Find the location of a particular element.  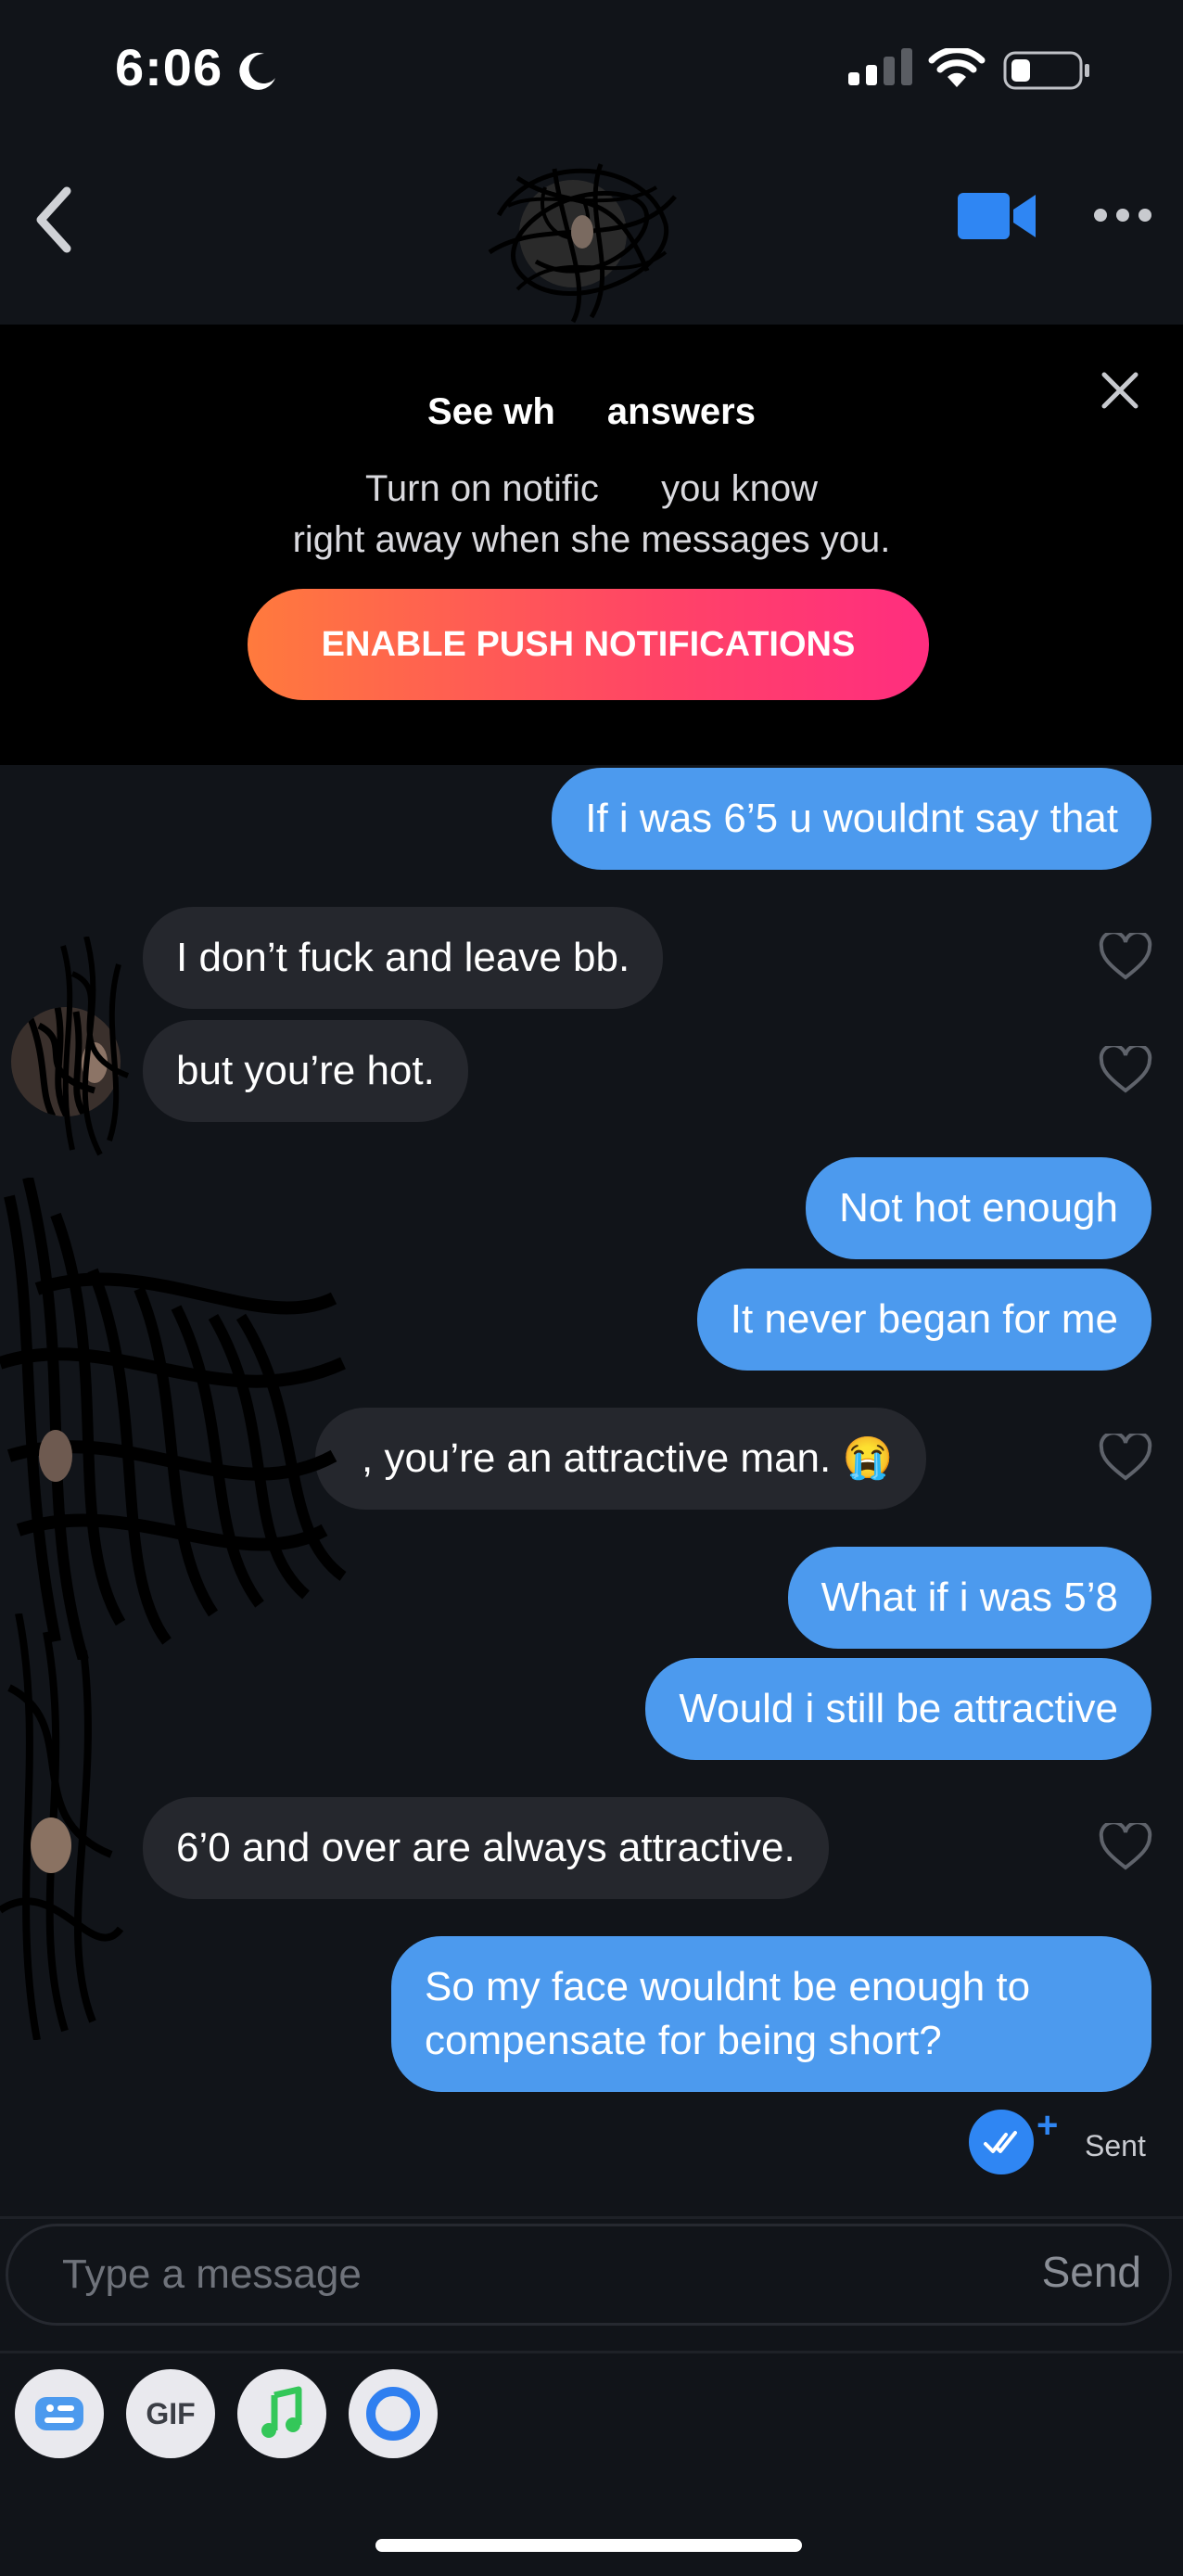

enable-push-notifications-button: ENABLE PUSH NOTIFICATIONS is located at coordinates (588, 645).